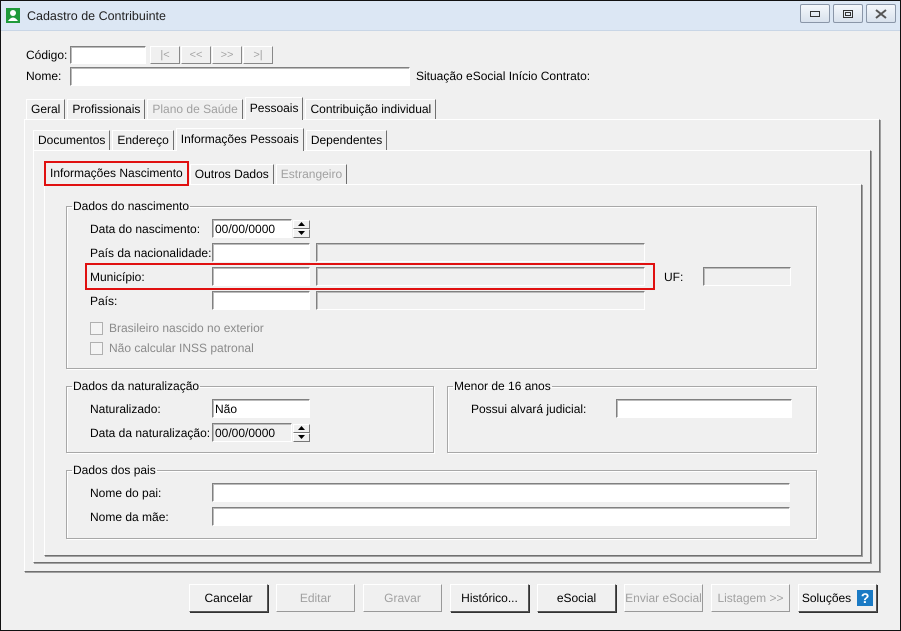 This screenshot has height=631, width=901. What do you see at coordinates (13, 15) in the screenshot?
I see `user-icon` at bounding box center [13, 15].